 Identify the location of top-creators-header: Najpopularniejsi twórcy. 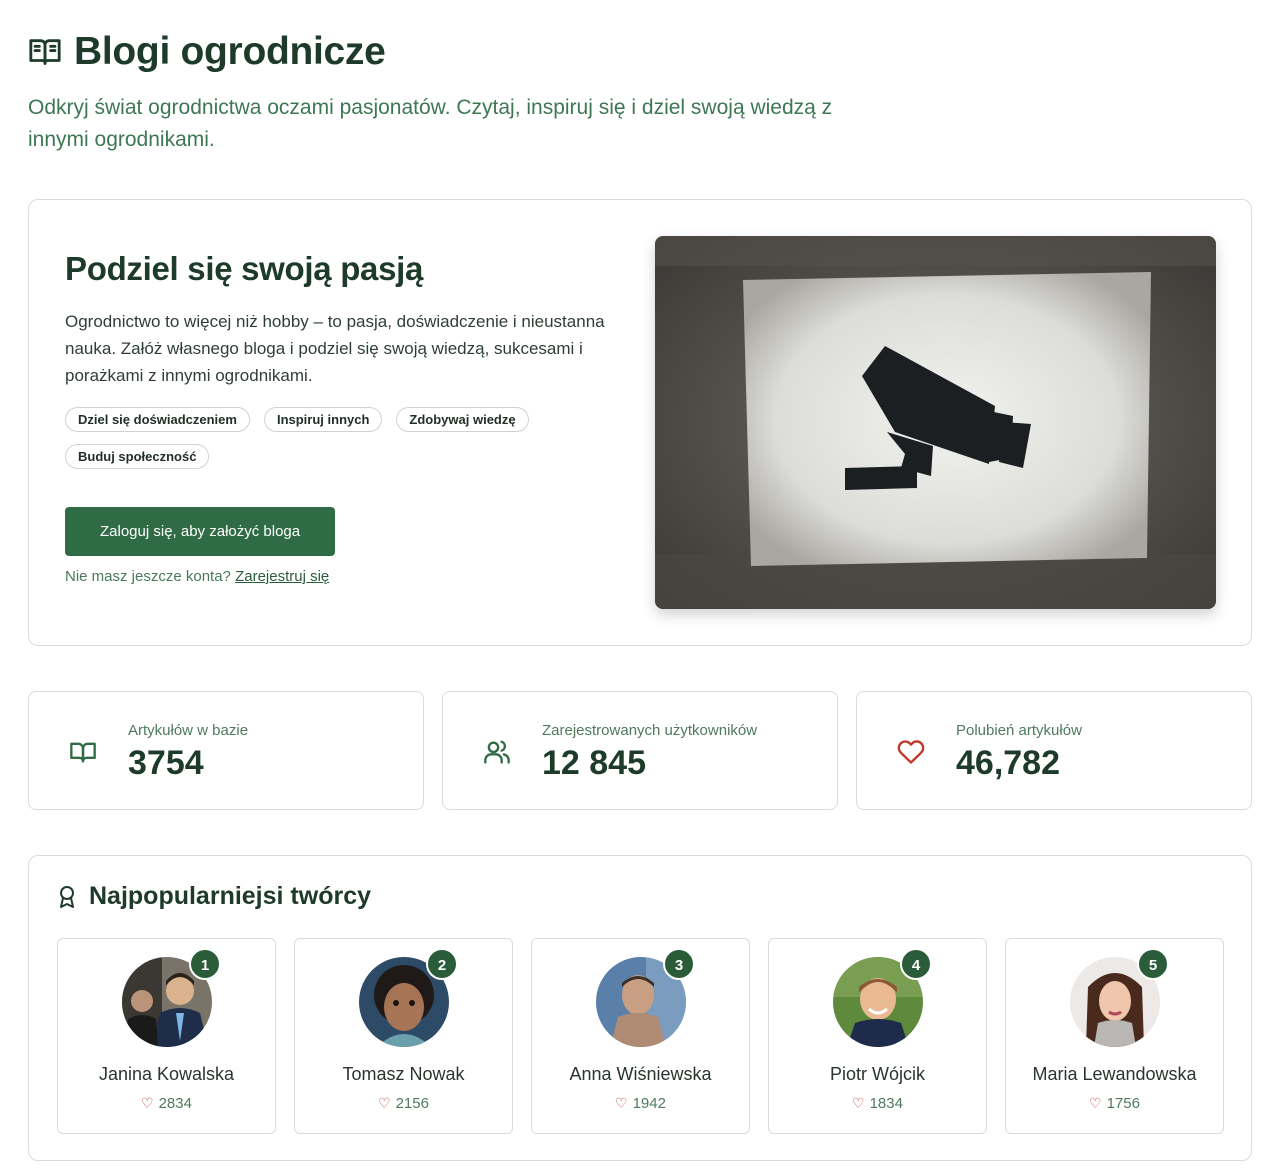
(214, 896).